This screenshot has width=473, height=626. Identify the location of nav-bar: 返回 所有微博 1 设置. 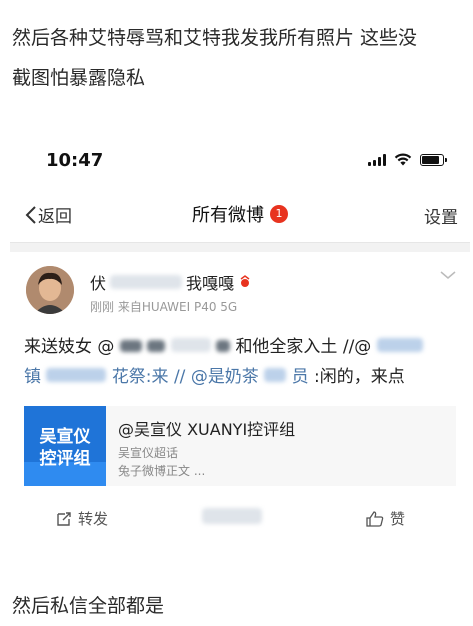
(240, 214).